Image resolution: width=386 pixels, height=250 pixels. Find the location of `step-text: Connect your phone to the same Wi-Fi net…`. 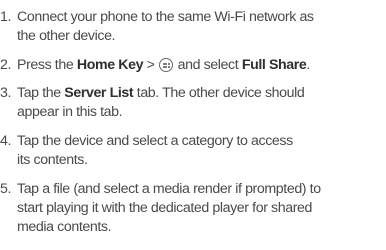

step-text: Connect your phone to the same Wi-Fi net… is located at coordinates (201, 27).